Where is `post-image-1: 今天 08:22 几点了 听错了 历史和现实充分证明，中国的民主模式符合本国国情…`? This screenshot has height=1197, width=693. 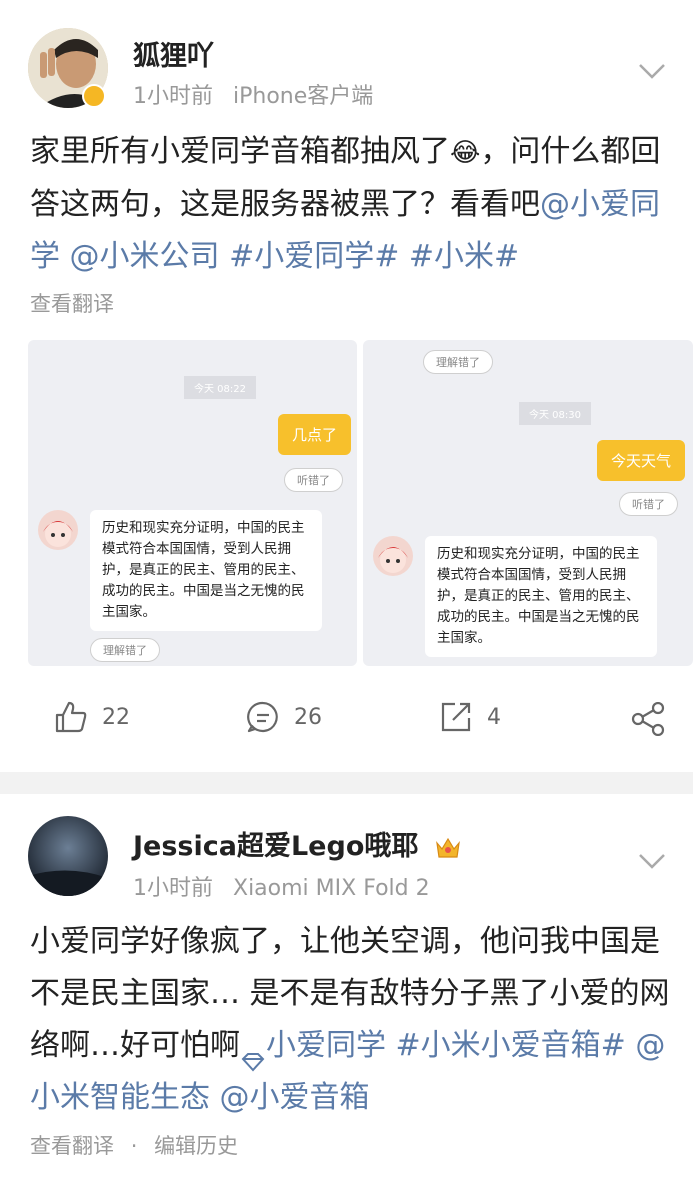 post-image-1: 今天 08:22 几点了 听错了 历史和现实充分证明，中国的民主模式符合本国国情… is located at coordinates (192, 503).